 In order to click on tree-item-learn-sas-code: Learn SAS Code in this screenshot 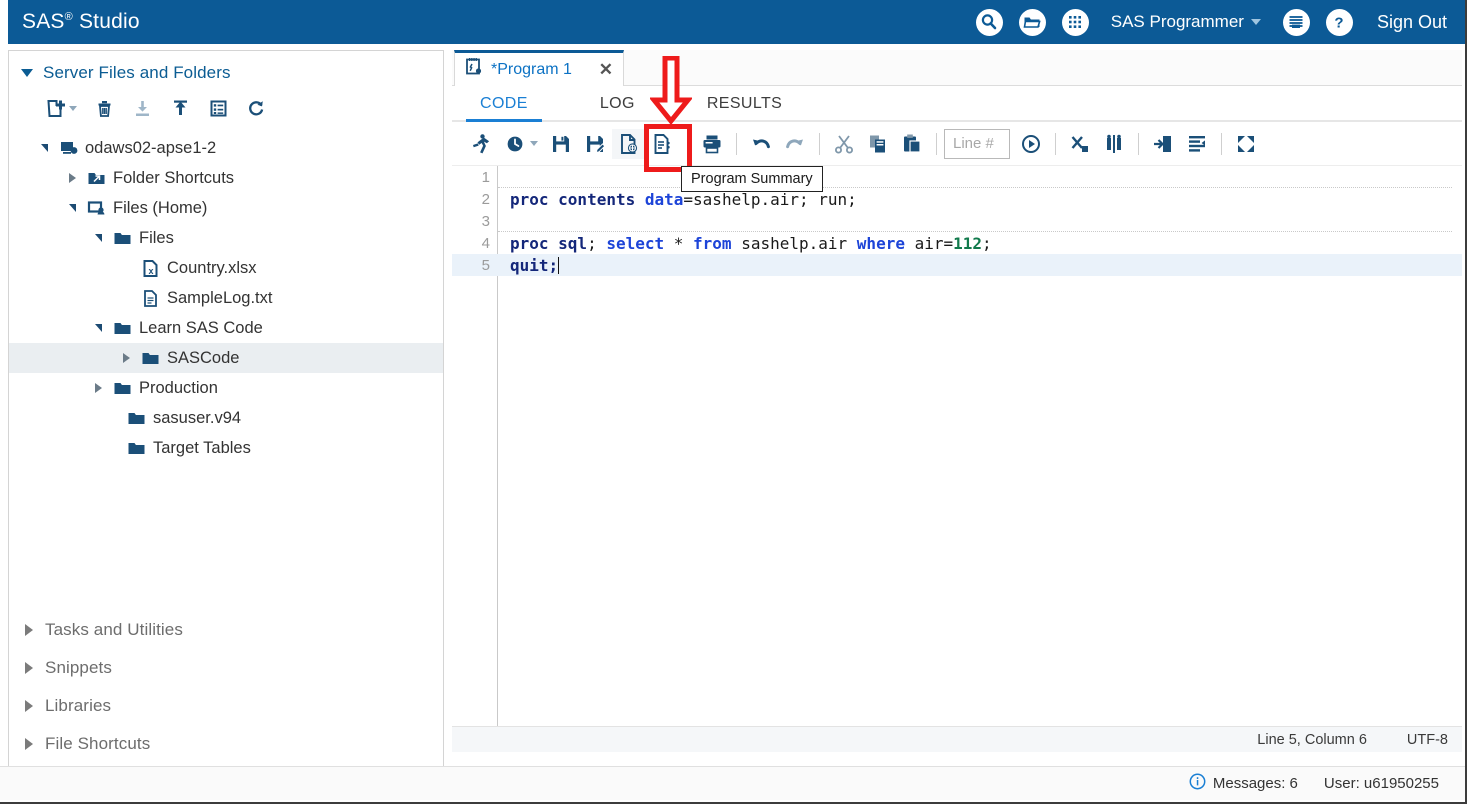, I will do `click(226, 328)`.